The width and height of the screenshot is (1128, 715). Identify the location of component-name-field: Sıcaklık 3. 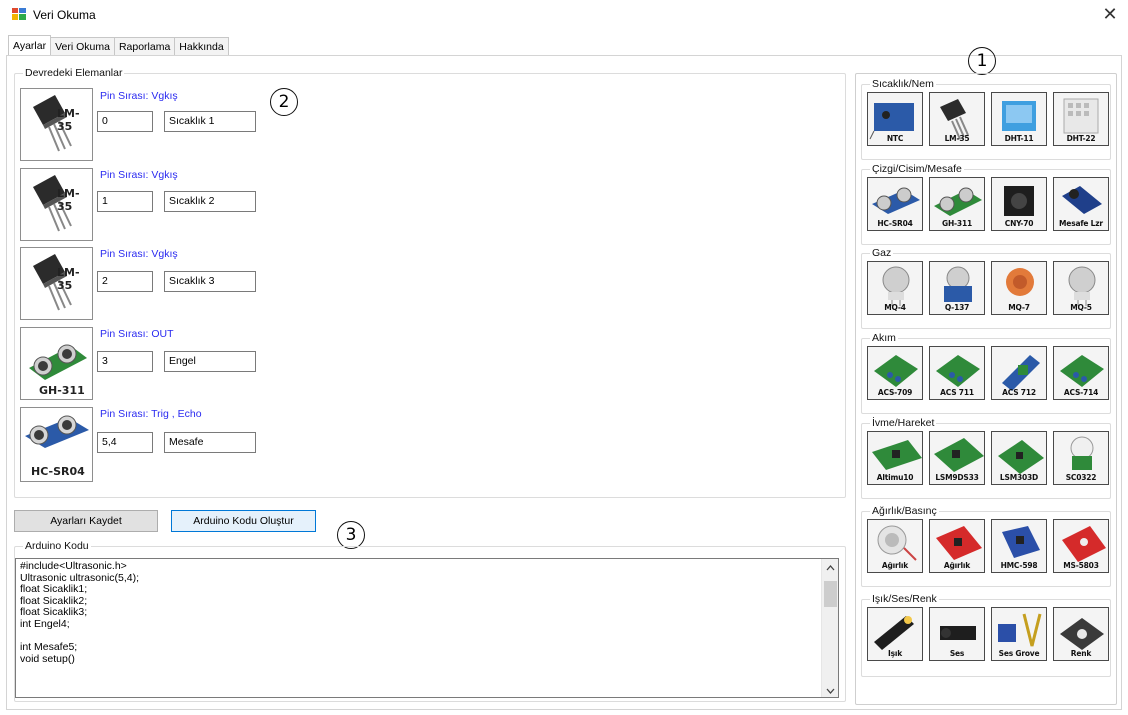
(210, 281).